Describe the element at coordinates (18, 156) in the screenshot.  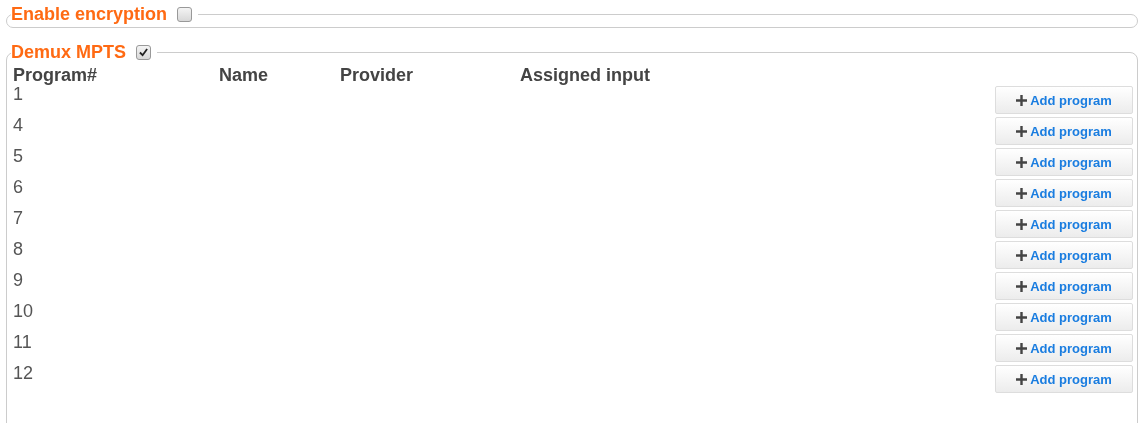
I see `program-number: 5` at that location.